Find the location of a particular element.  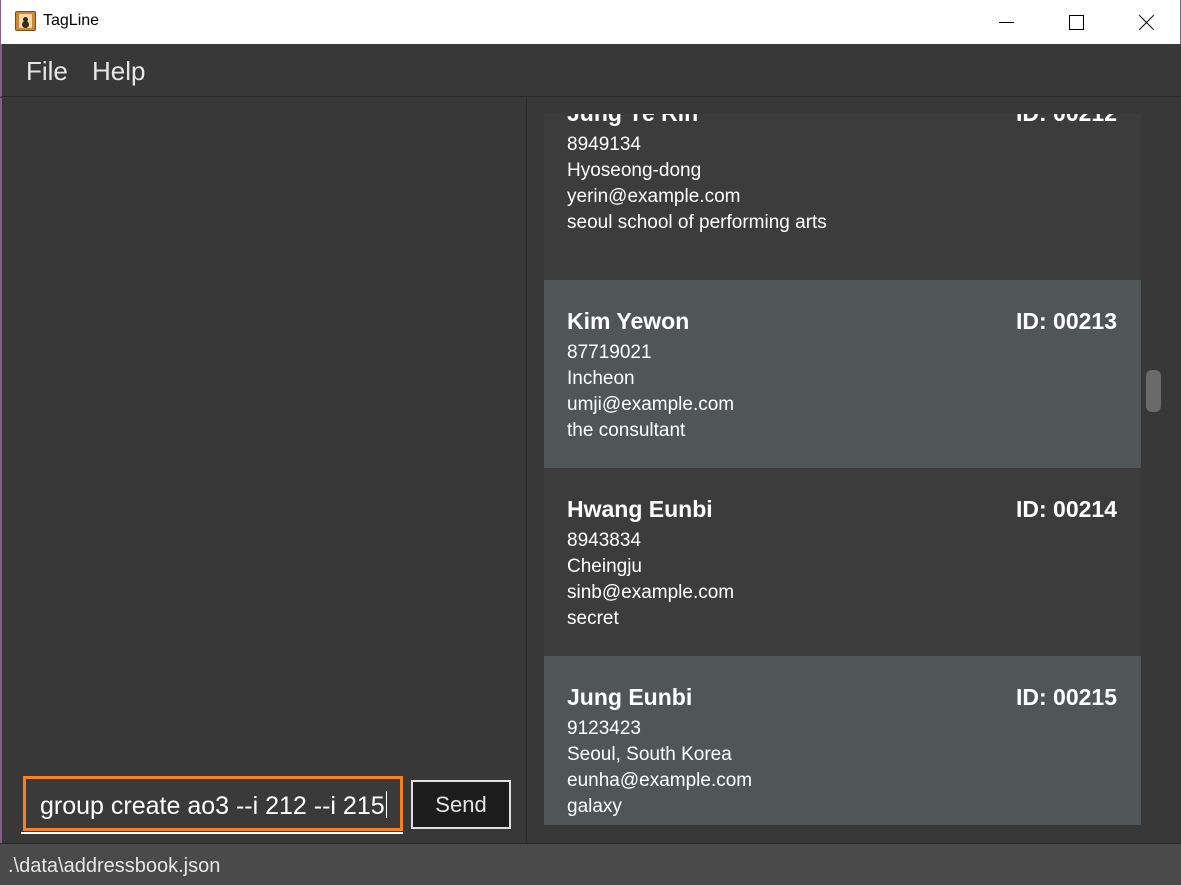

contact-note: secret is located at coordinates (593, 618).